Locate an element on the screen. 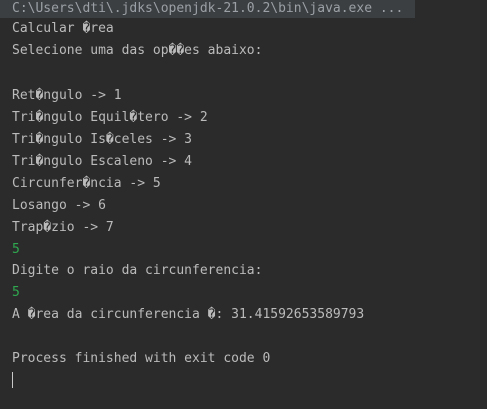 Image resolution: width=487 pixels, height=409 pixels. option-line: Losango -> 6 is located at coordinates (59, 205).